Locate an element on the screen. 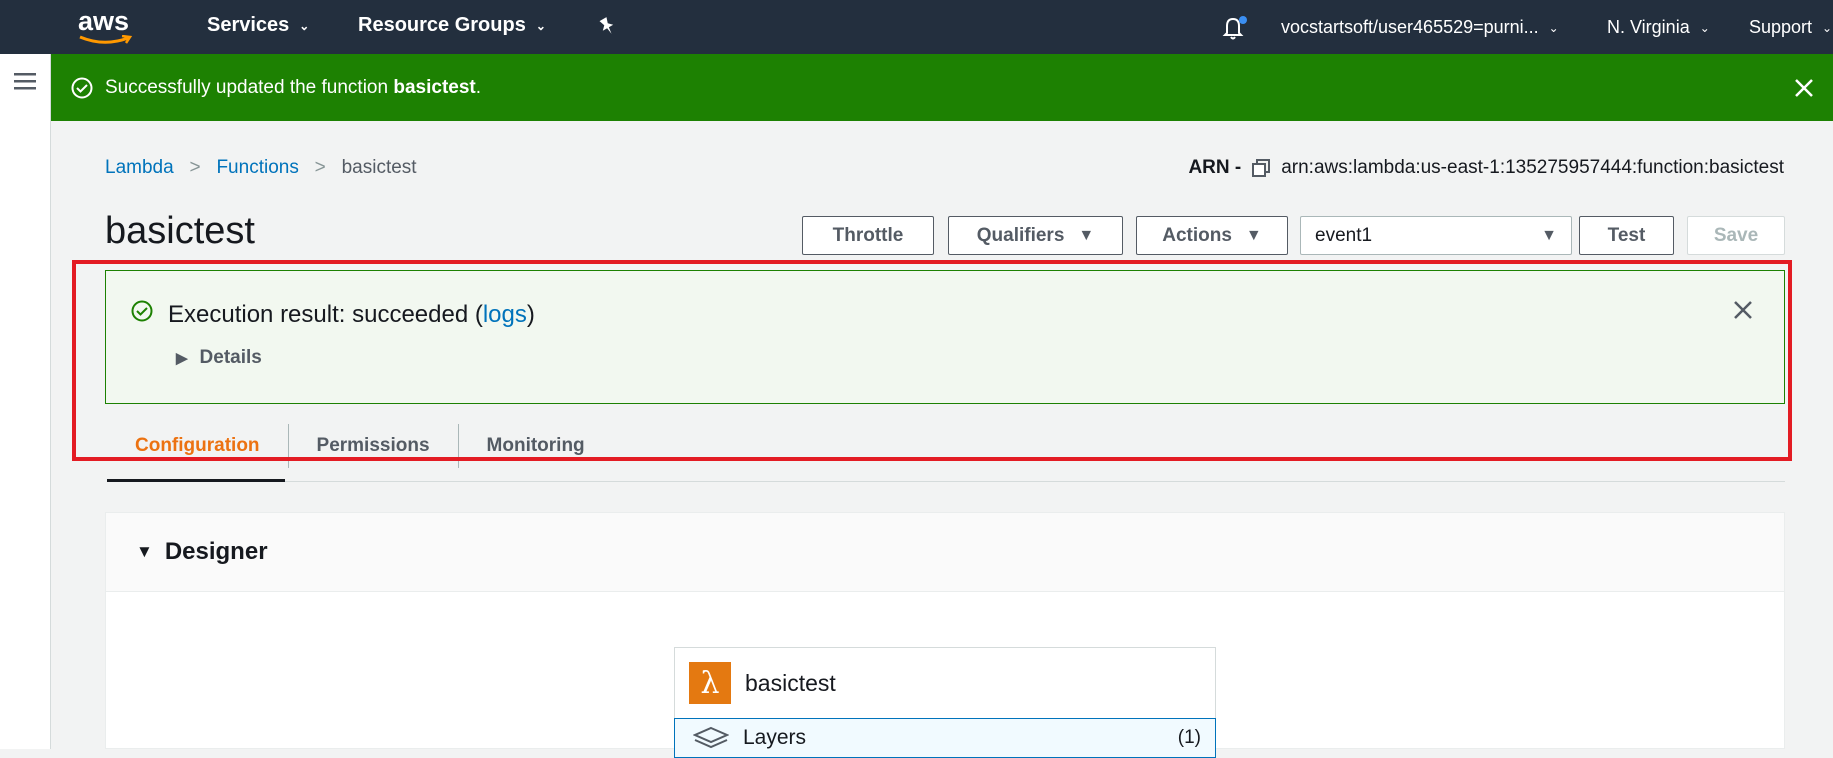  function-tabs: Configuration Permissions Monitoring is located at coordinates (360, 453).